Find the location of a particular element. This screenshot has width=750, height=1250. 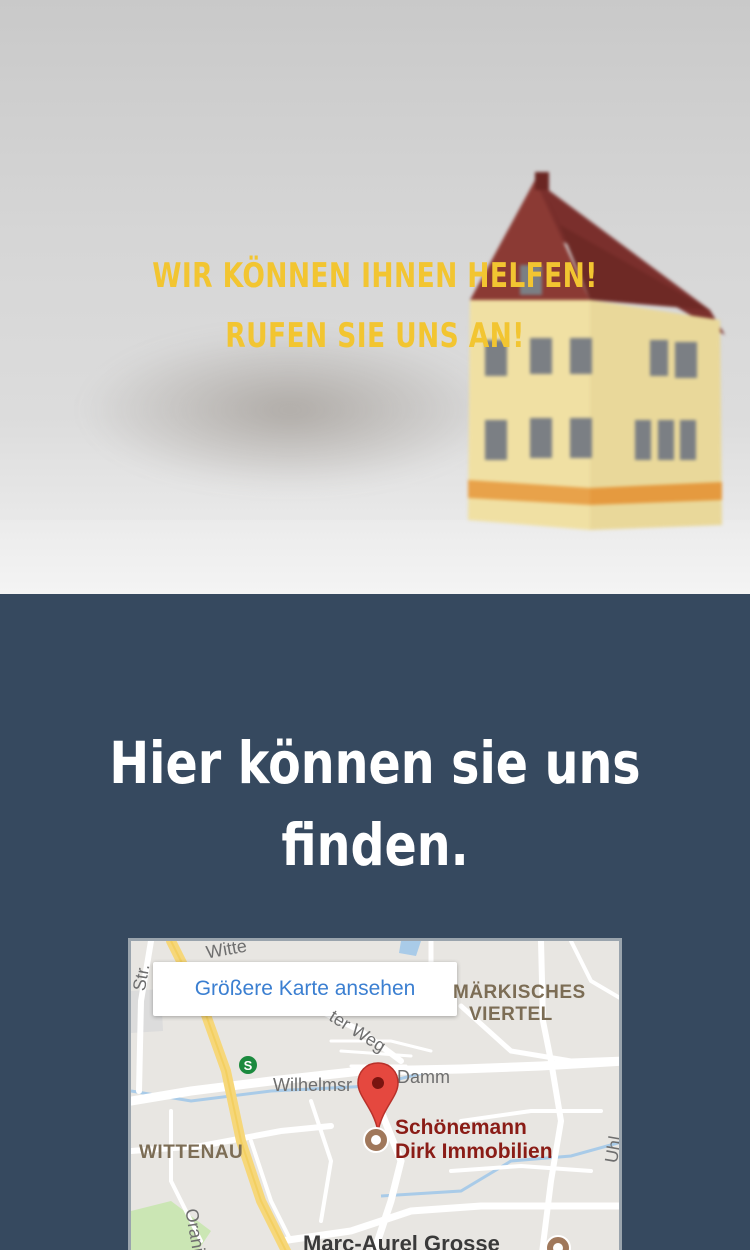

district-label-viertel: VIERTEL is located at coordinates (511, 1014).